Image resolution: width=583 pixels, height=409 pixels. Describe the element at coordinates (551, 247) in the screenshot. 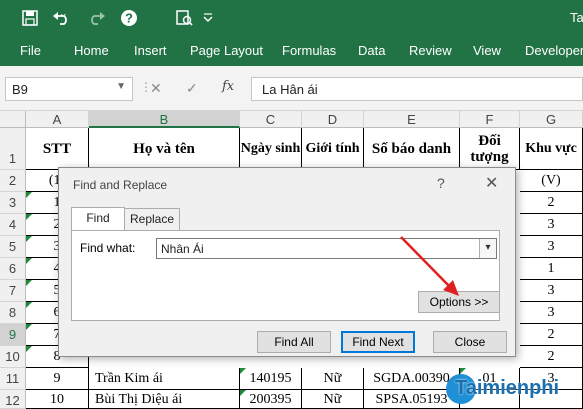

I see `cell-g5: 3` at that location.